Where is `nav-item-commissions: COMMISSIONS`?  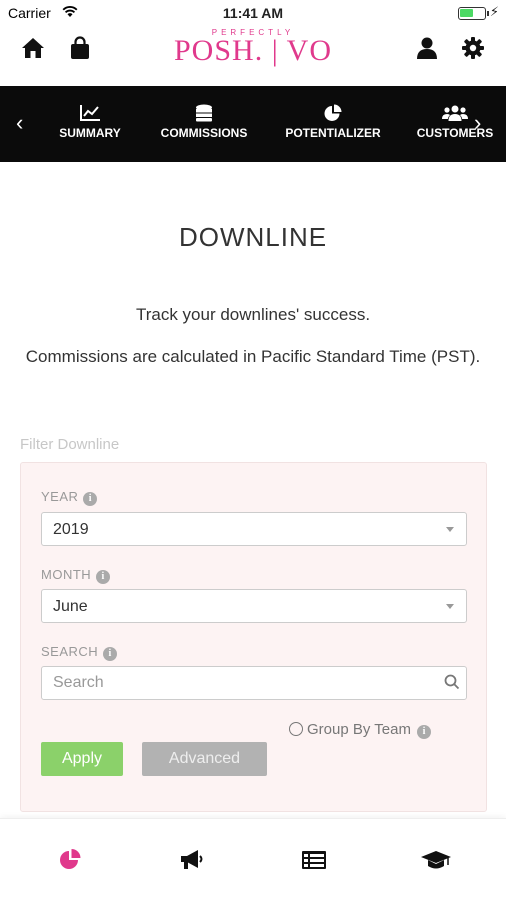
nav-item-commissions: COMMISSIONS is located at coordinates (204, 122).